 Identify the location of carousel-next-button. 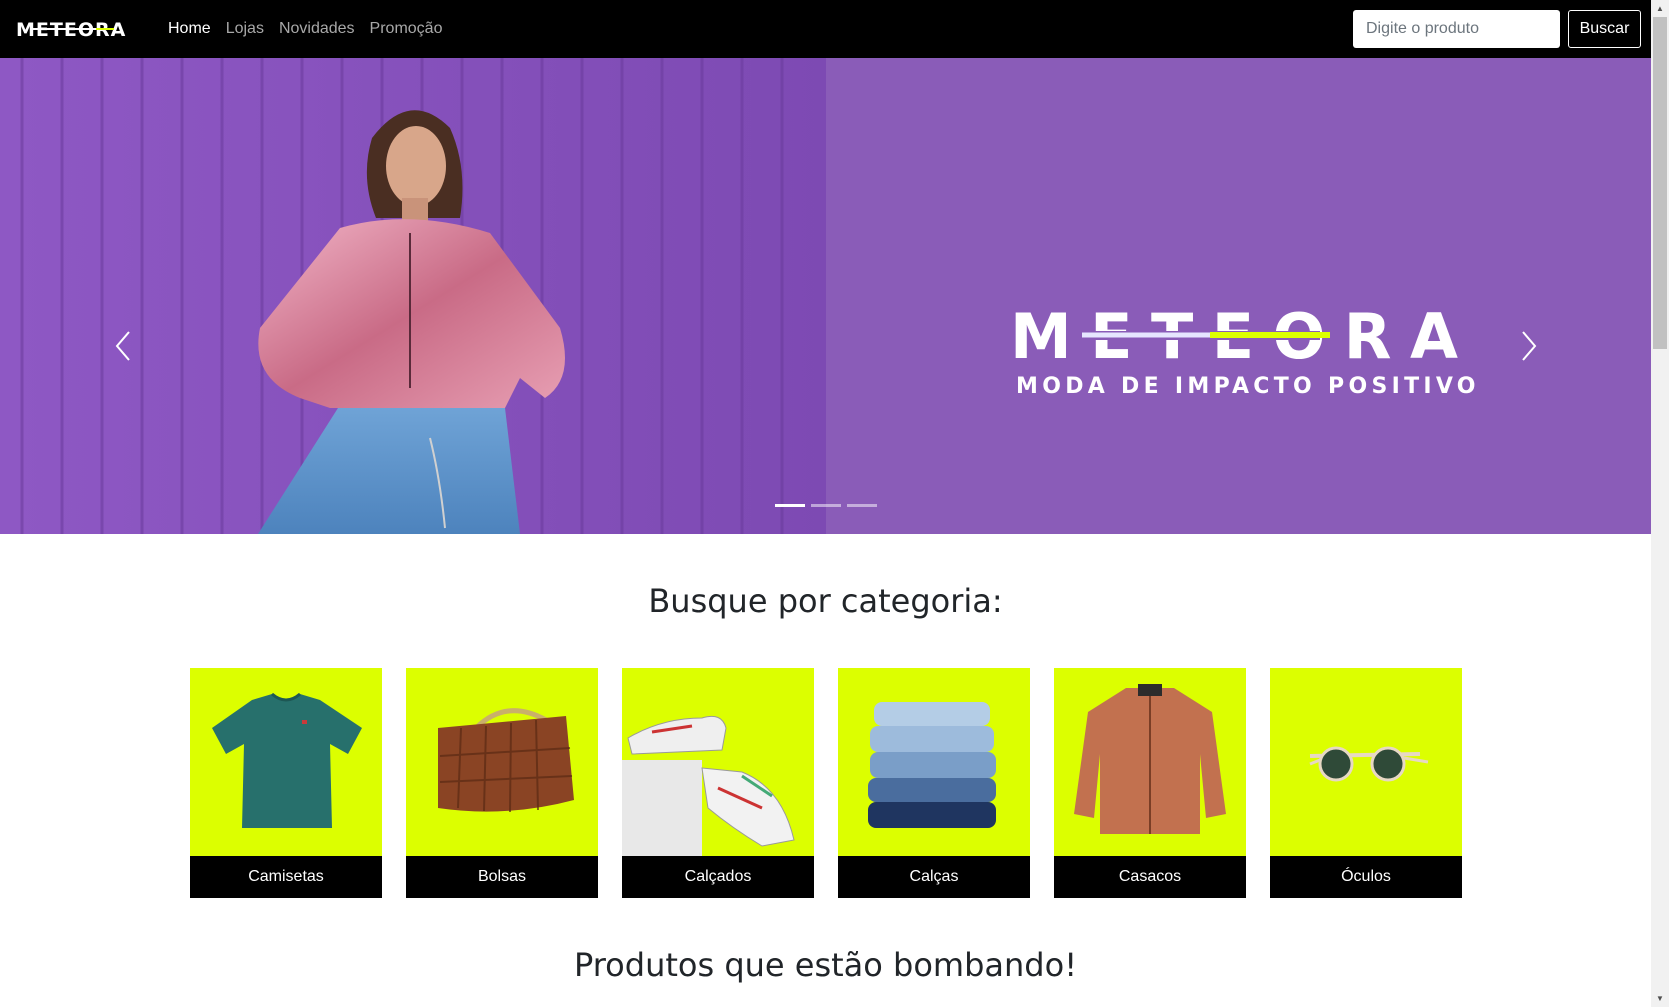
(1528, 346).